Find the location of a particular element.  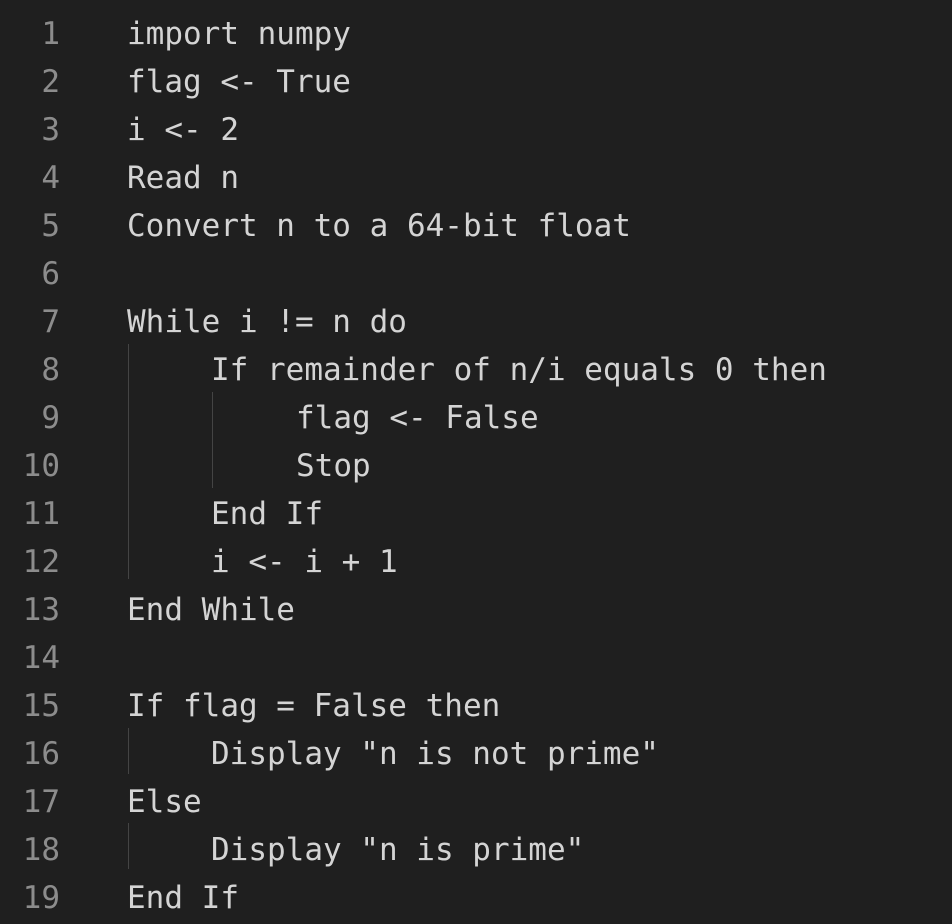

line-number: 16 is located at coordinates (41, 754).